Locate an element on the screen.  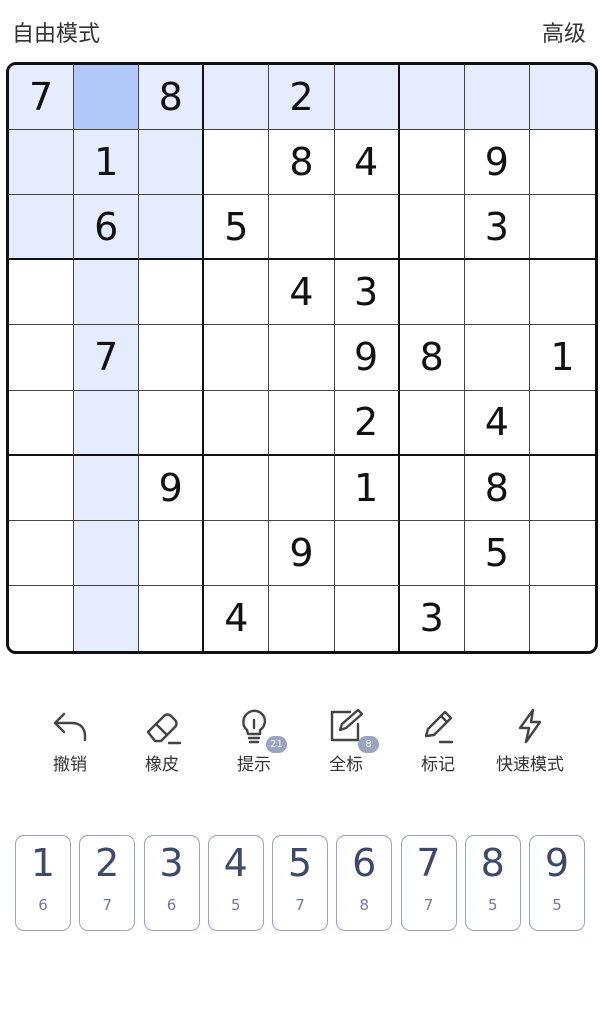
number-key-3: 36 is located at coordinates (171, 883).